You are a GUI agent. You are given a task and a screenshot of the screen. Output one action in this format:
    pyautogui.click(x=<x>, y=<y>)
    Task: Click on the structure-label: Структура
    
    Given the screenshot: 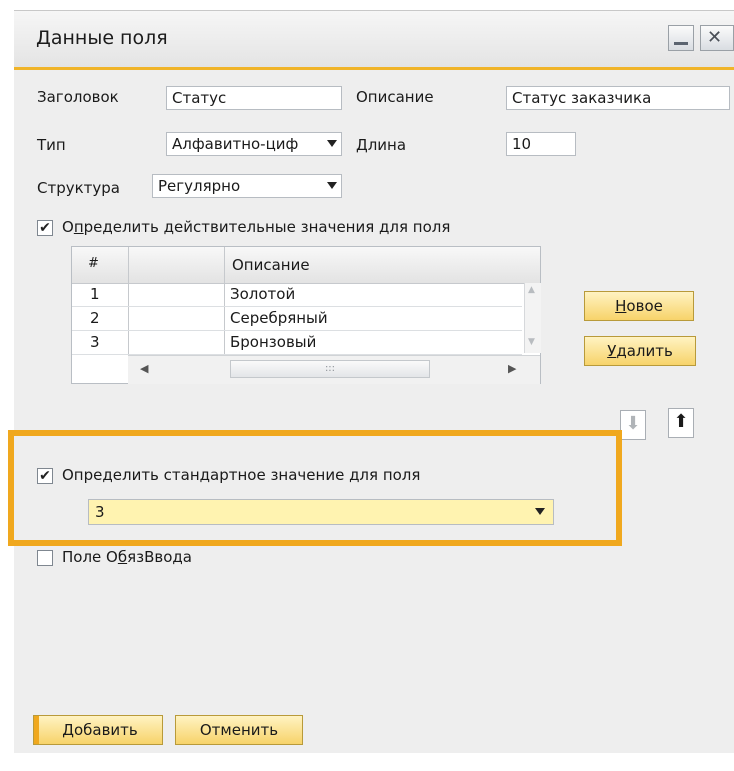 What is the action you would take?
    pyautogui.click(x=78, y=188)
    